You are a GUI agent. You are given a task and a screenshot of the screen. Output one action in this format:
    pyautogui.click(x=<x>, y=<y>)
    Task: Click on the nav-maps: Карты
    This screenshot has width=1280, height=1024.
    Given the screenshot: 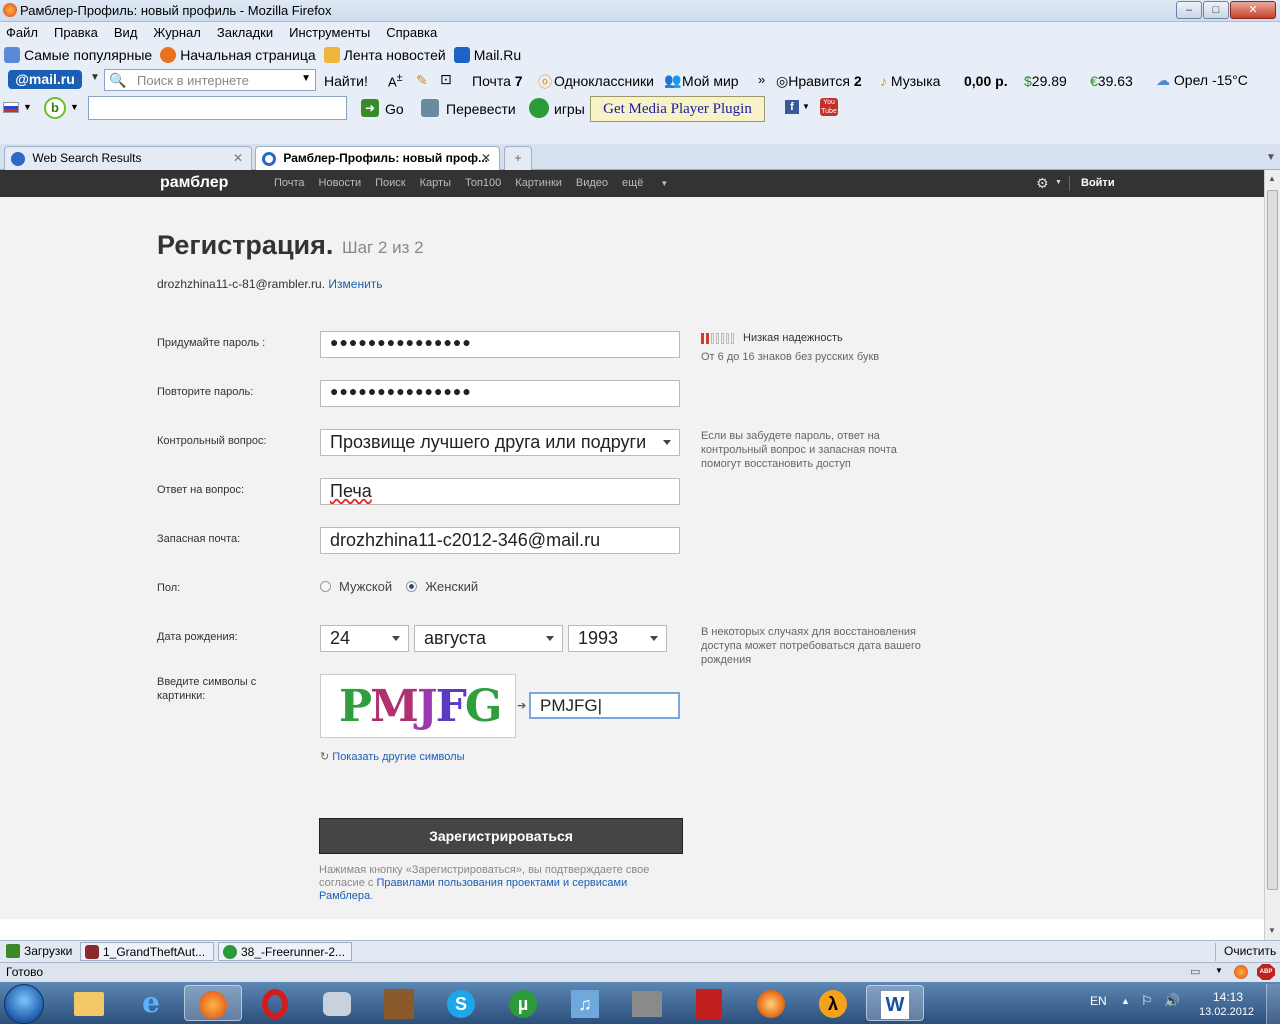 What is the action you would take?
    pyautogui.click(x=435, y=183)
    